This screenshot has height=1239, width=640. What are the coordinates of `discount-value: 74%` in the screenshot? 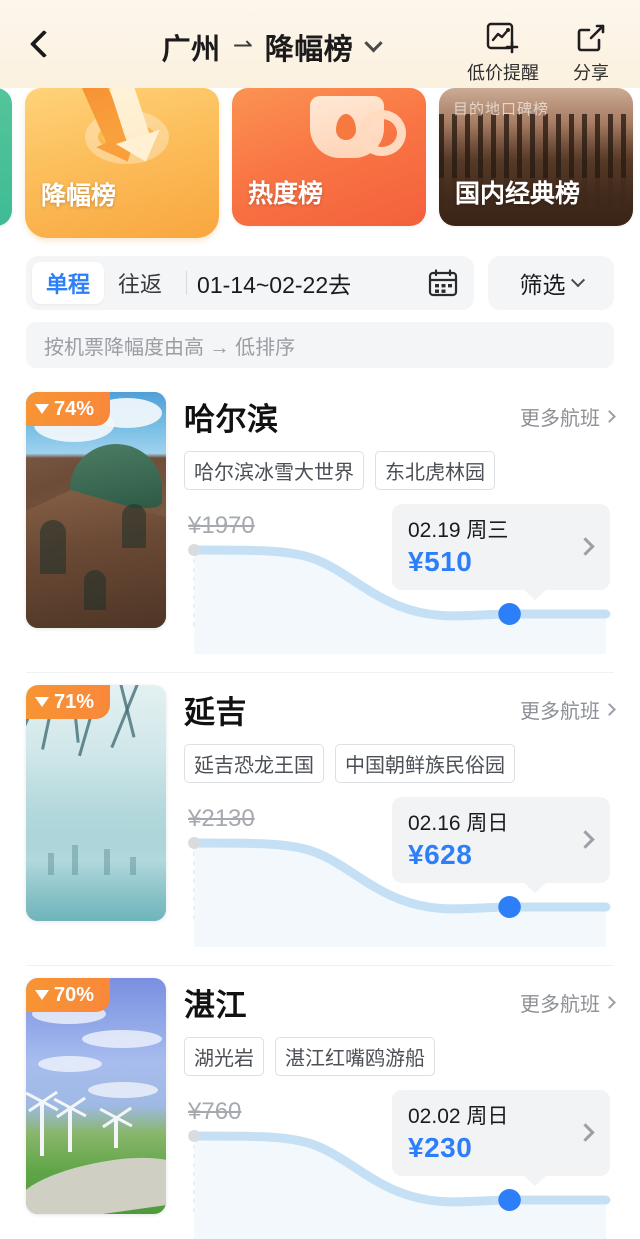 It's located at (74, 408).